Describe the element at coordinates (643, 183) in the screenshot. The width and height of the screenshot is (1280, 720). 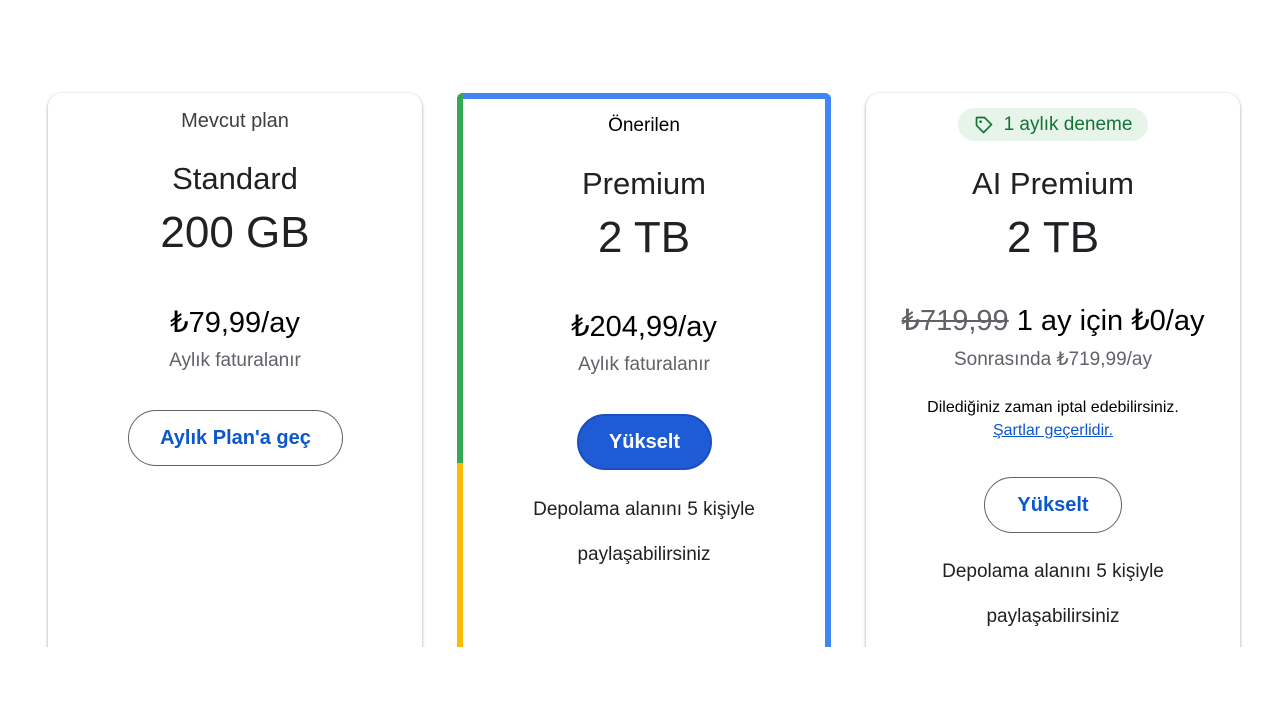
I see `plan-name: Premium` at that location.